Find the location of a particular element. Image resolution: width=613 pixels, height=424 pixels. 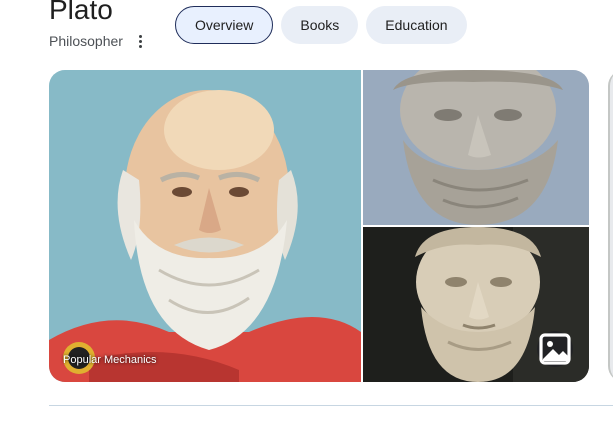

more-vert-icon is located at coordinates (141, 41).